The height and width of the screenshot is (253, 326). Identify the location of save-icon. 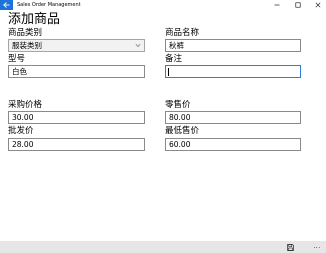
(290, 247).